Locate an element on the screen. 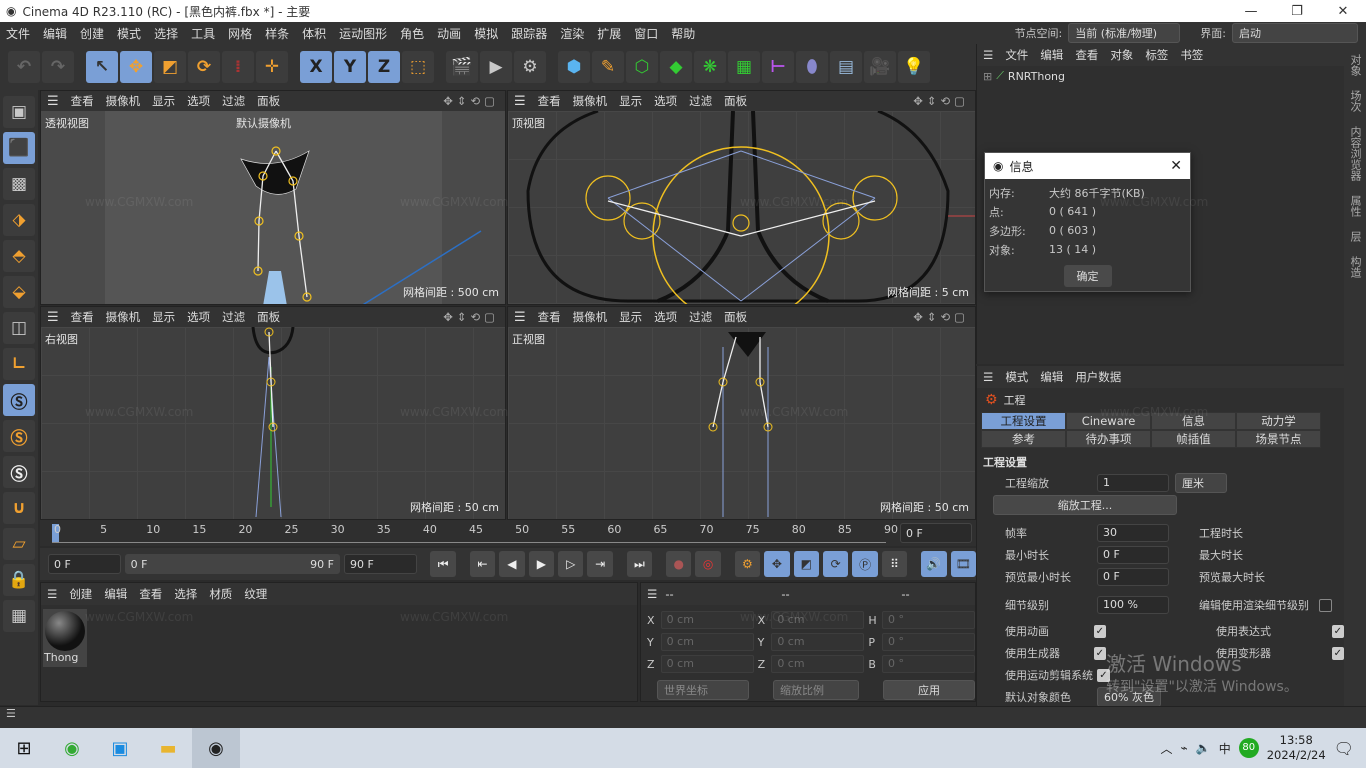  layout-select: 启动 is located at coordinates (1295, 33).